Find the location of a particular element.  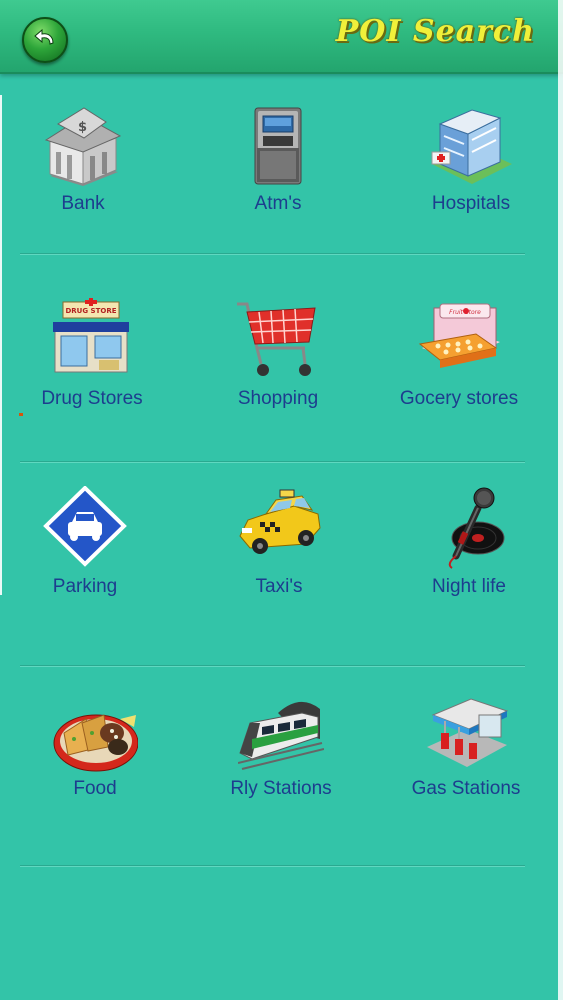

stray-dot is located at coordinates (21, 414).